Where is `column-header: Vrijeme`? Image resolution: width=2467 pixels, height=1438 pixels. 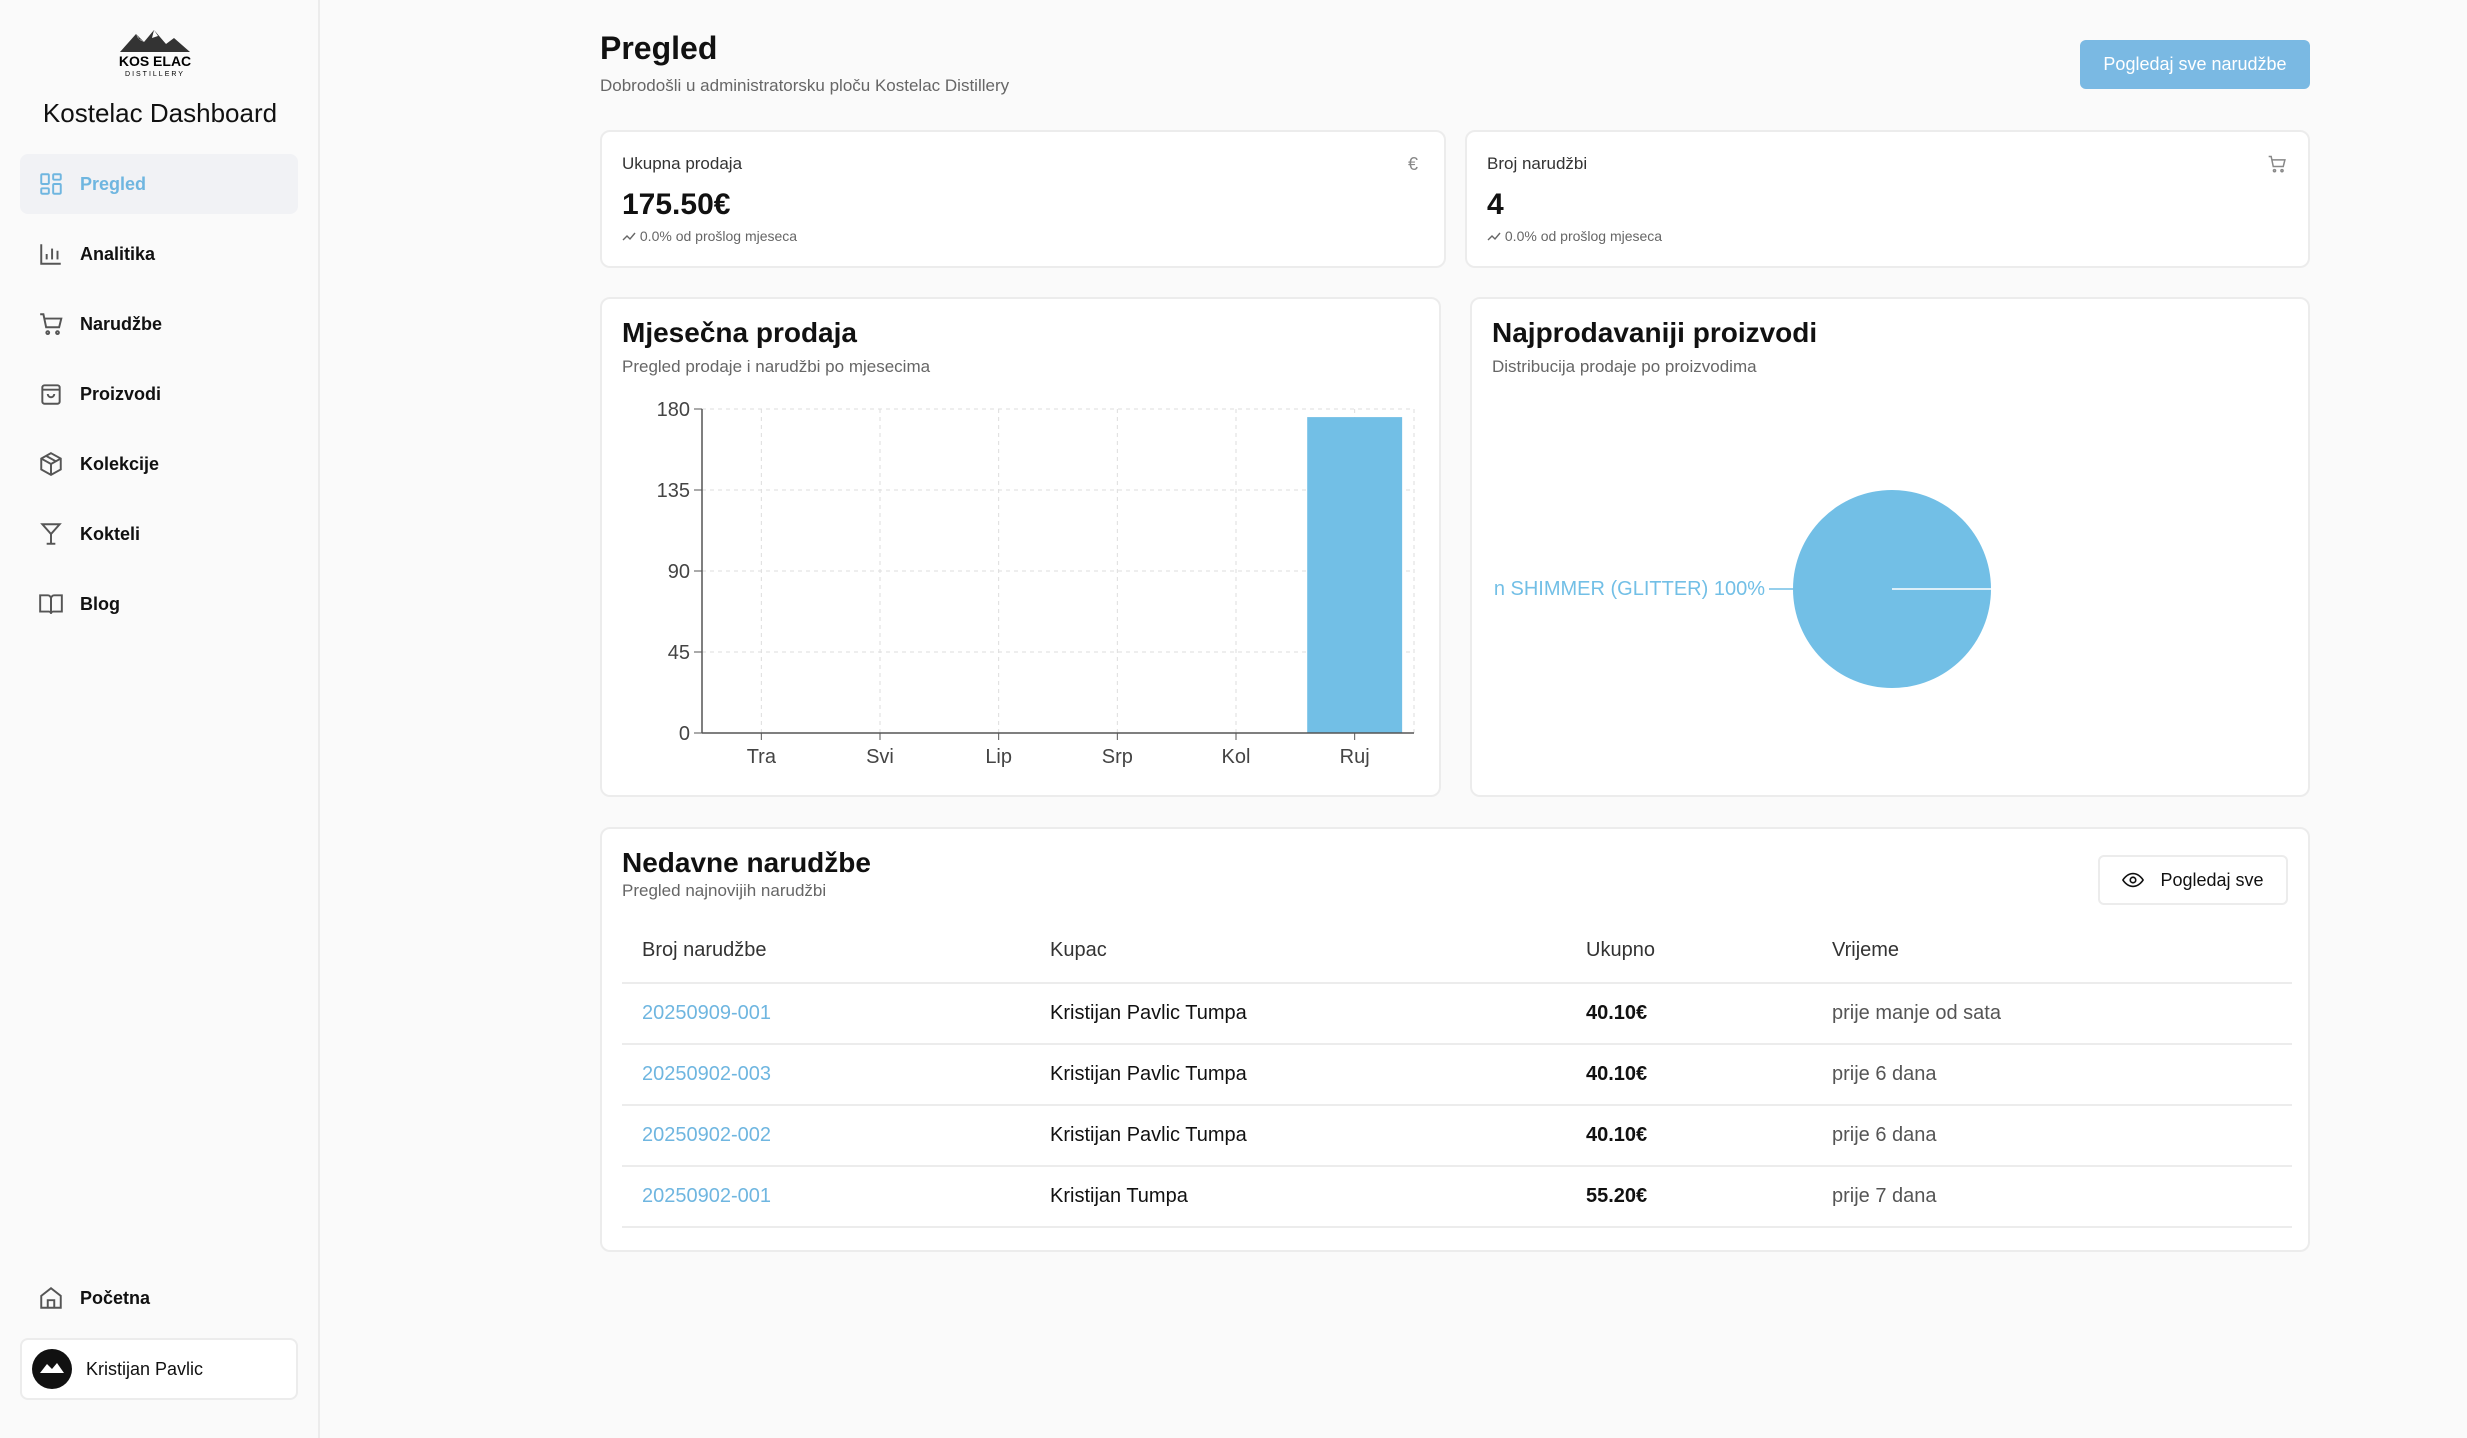
column-header: Vrijeme is located at coordinates (2052, 951).